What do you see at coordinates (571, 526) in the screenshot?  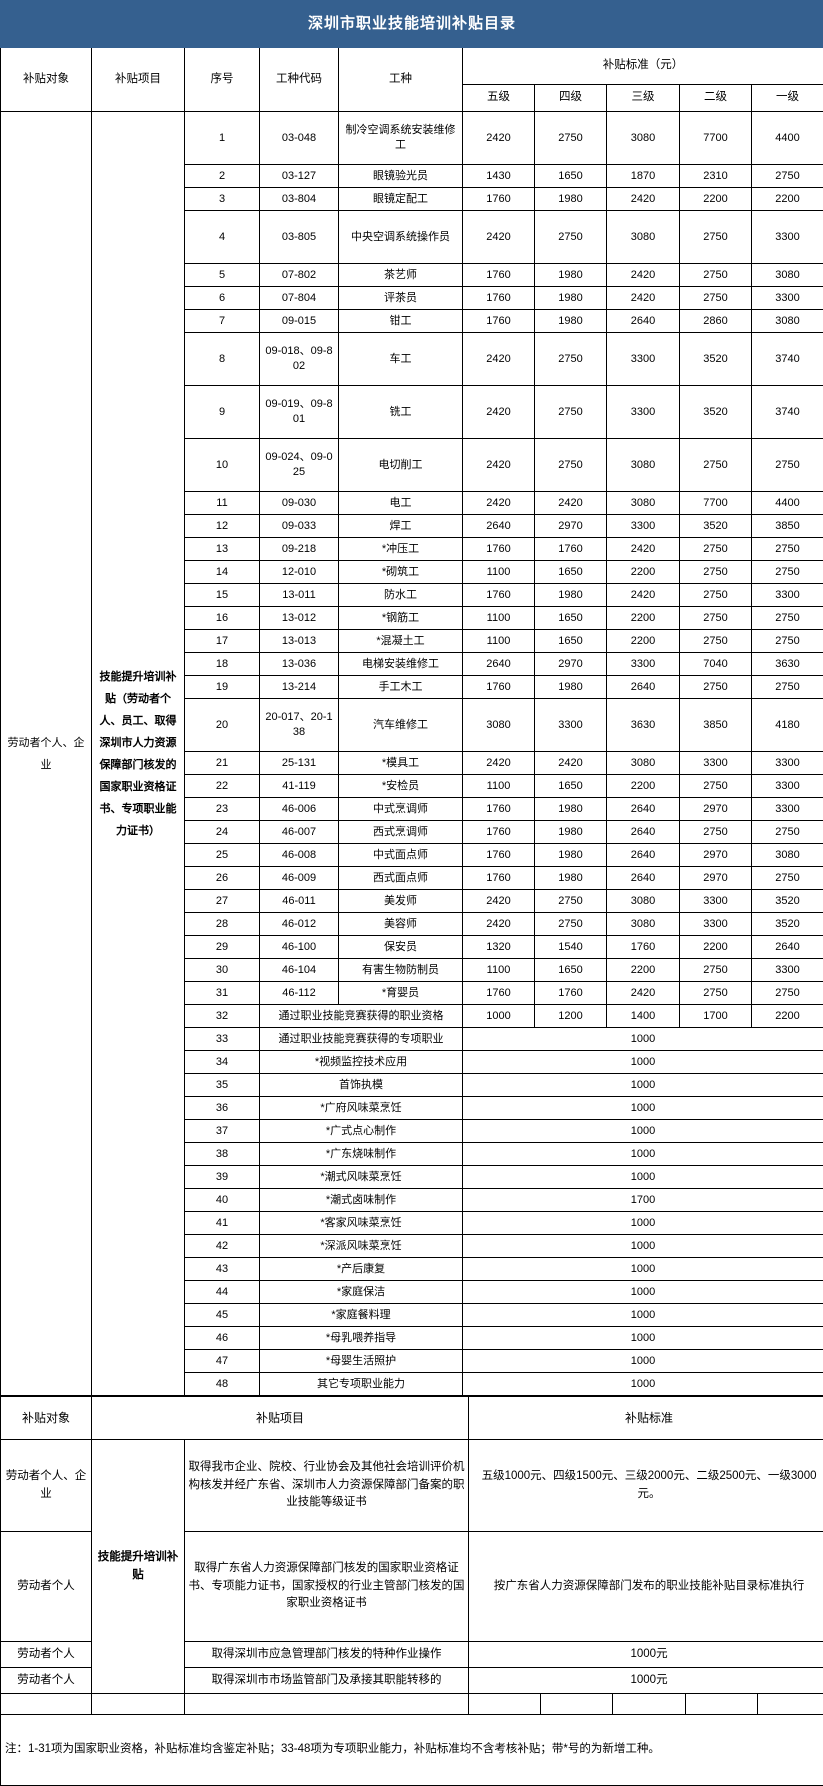 I see `row-amount-level-4: 2970` at bounding box center [571, 526].